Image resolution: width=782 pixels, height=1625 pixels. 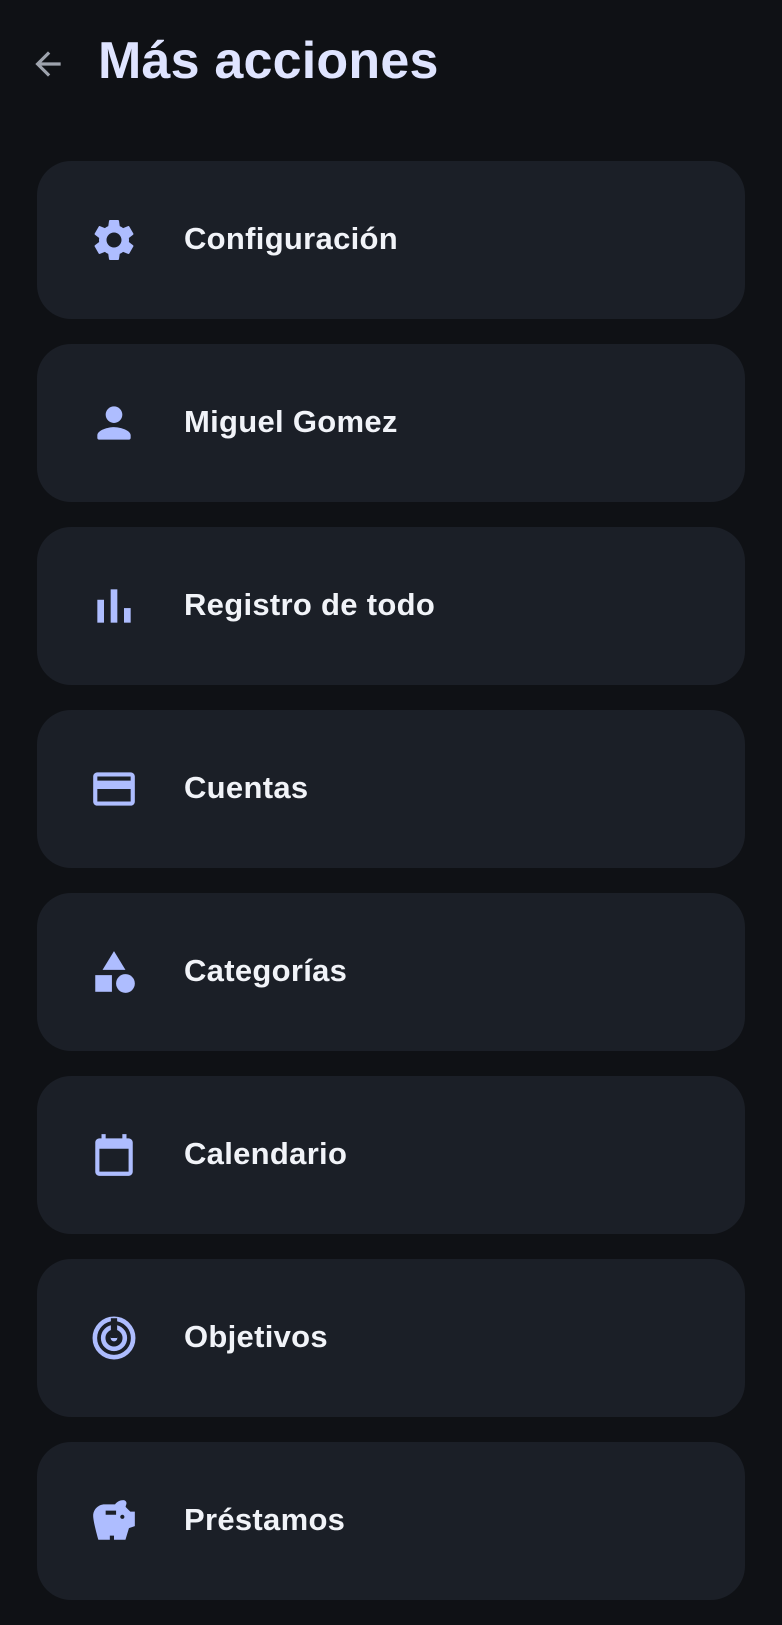 What do you see at coordinates (265, 1519) in the screenshot?
I see `menu-item-label: Préstamos` at bounding box center [265, 1519].